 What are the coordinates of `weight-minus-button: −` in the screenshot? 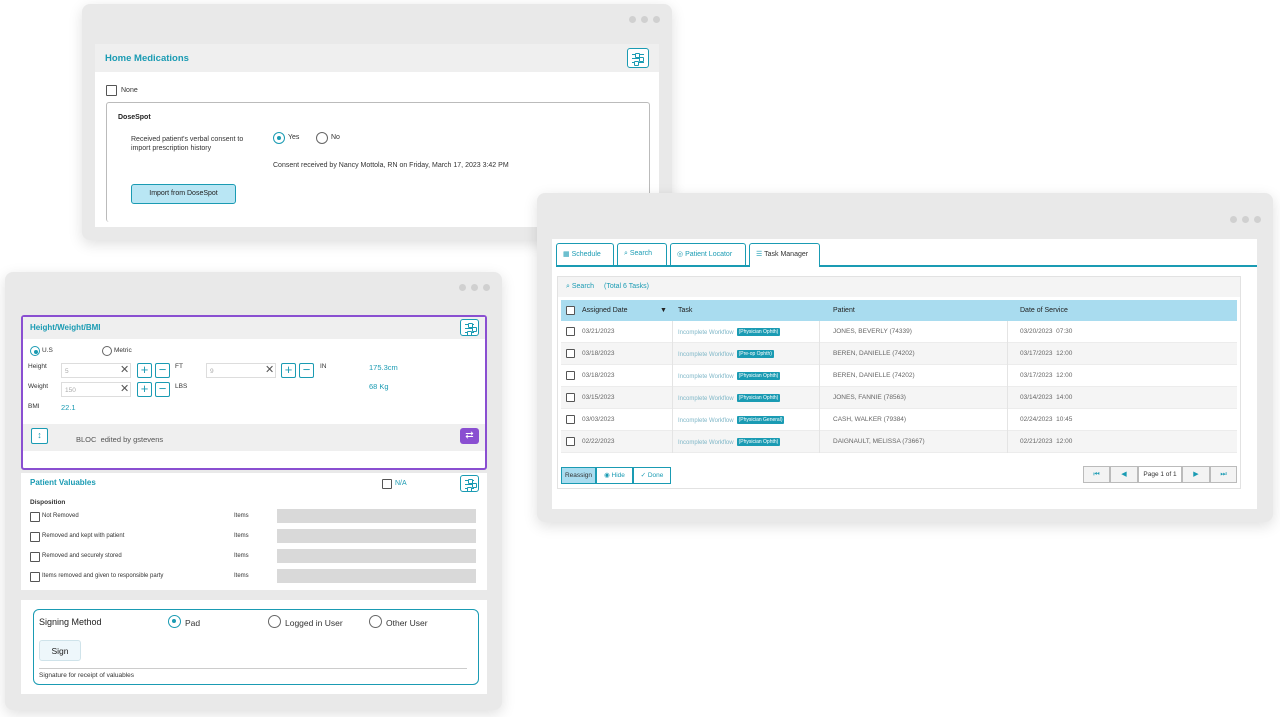 It's located at (162, 389).